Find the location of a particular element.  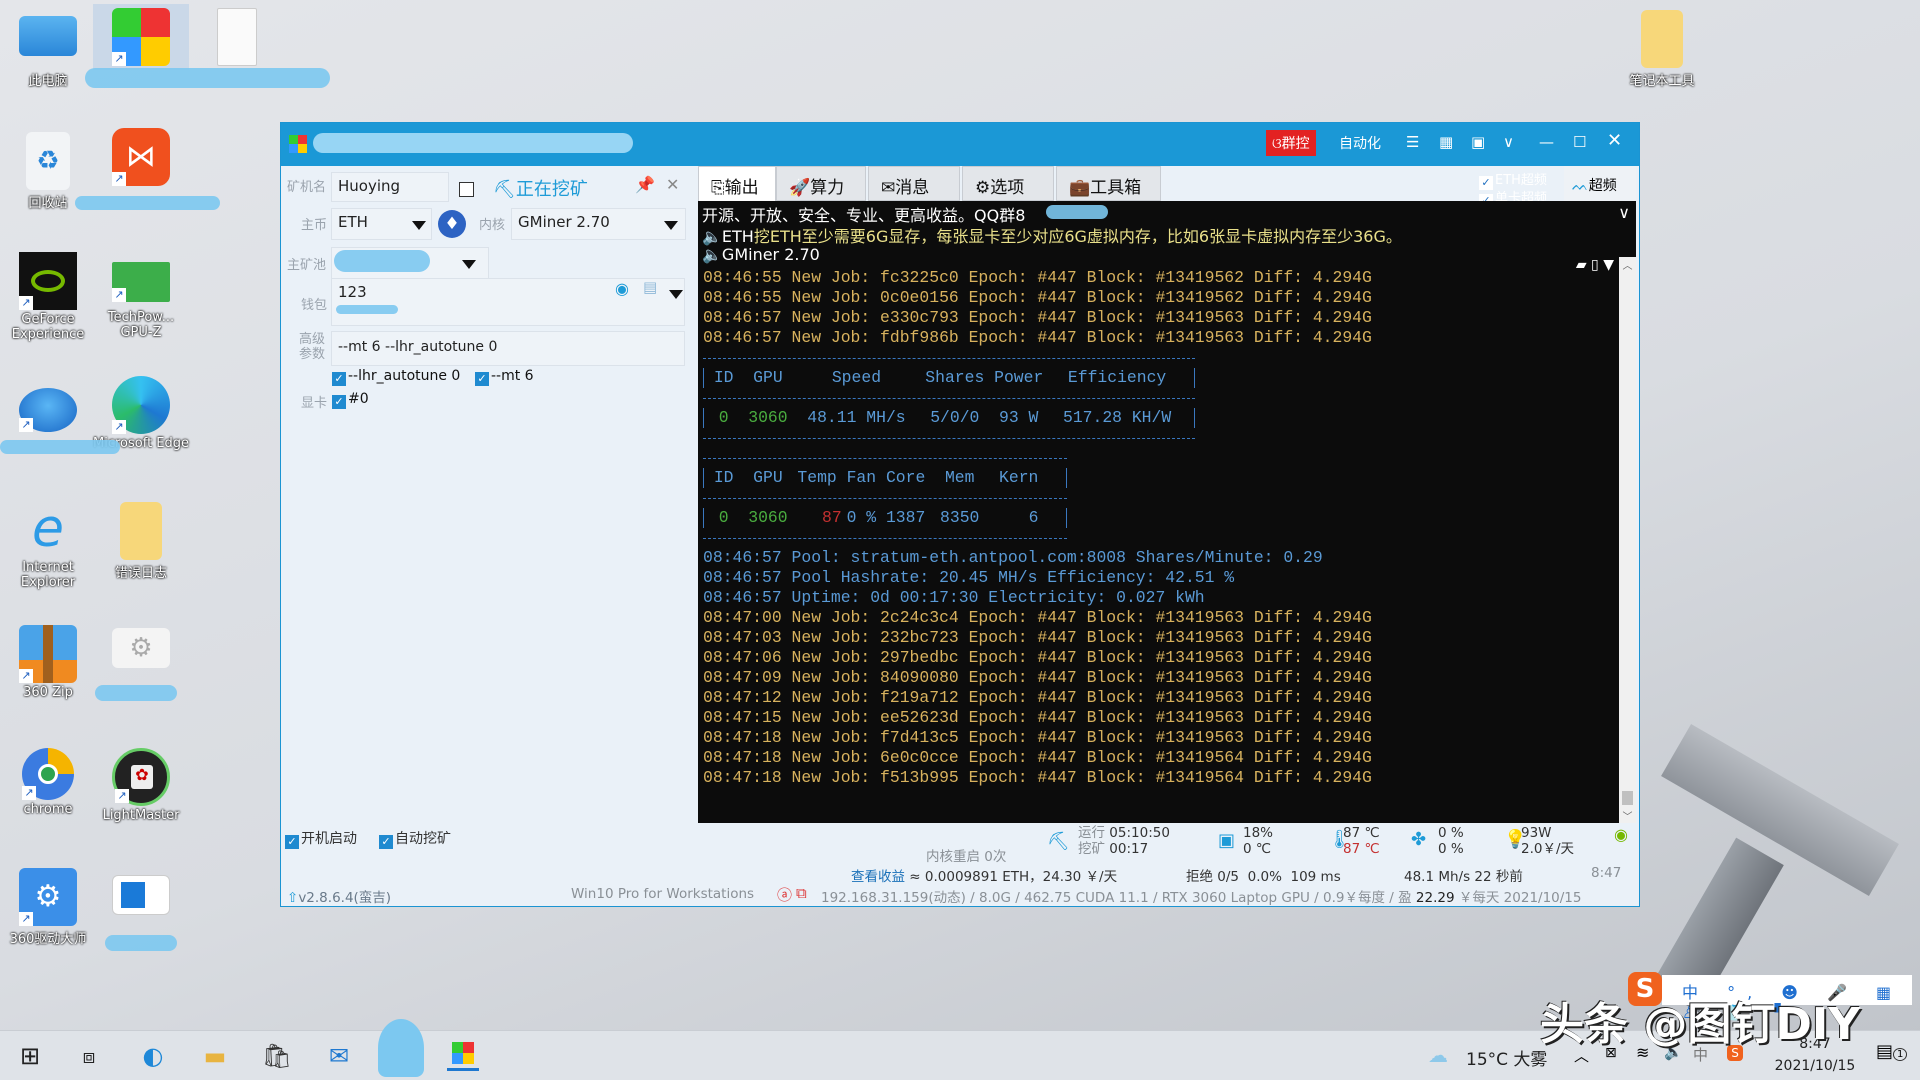

console-scrollbar: ︿ ﹀ is located at coordinates (1627, 540).